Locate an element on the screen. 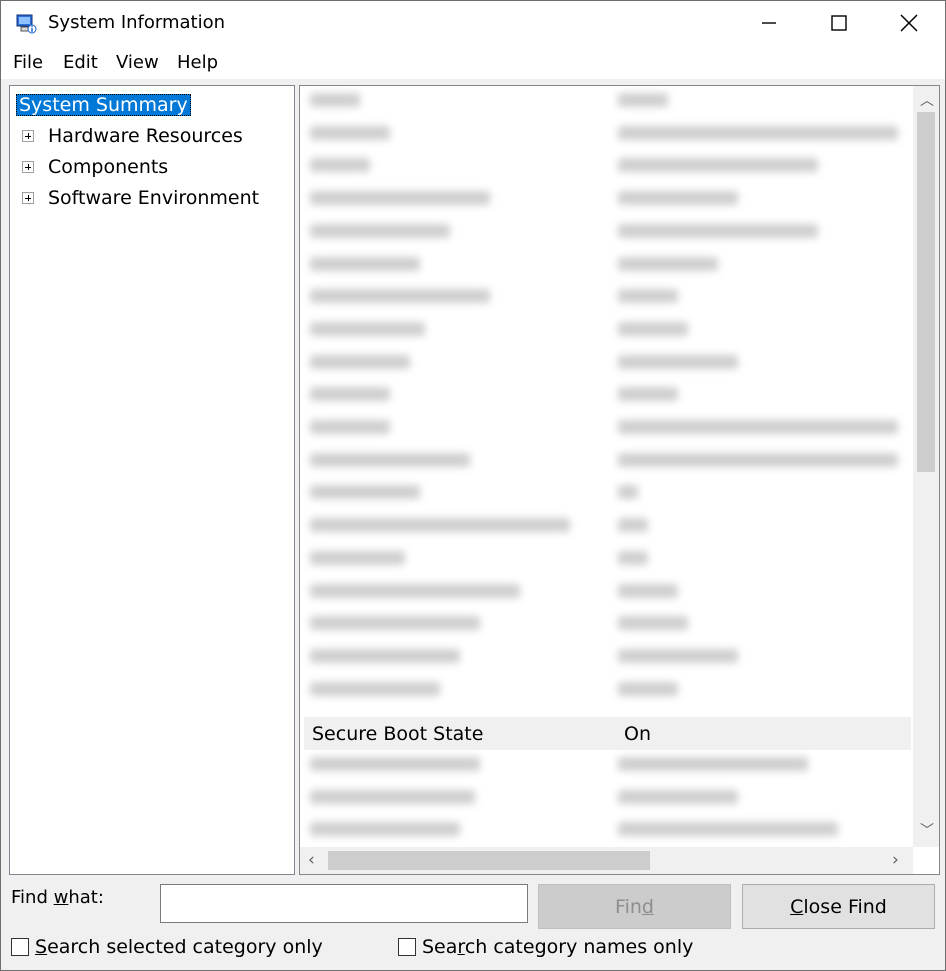 The image size is (946, 971). tree-item-hardware-resources: Hardware Resources is located at coordinates (150, 136).